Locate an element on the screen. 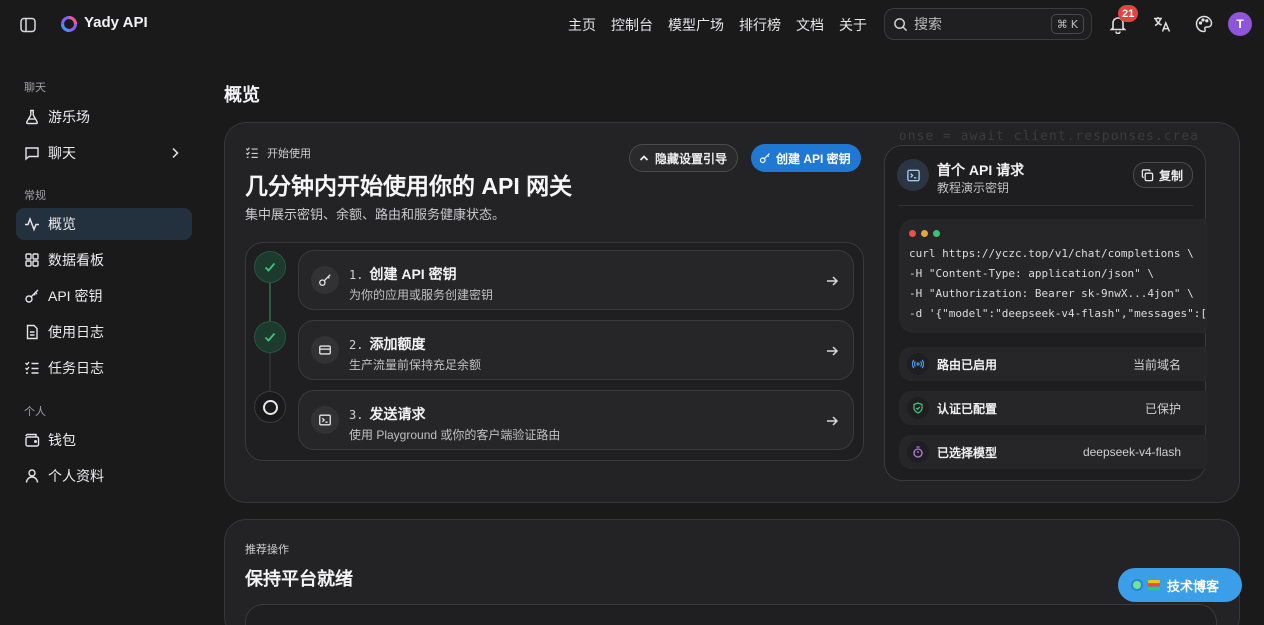  main-nav: 主页 控制台 模型广场 排行榜 文档 关于 is located at coordinates (717, 25).